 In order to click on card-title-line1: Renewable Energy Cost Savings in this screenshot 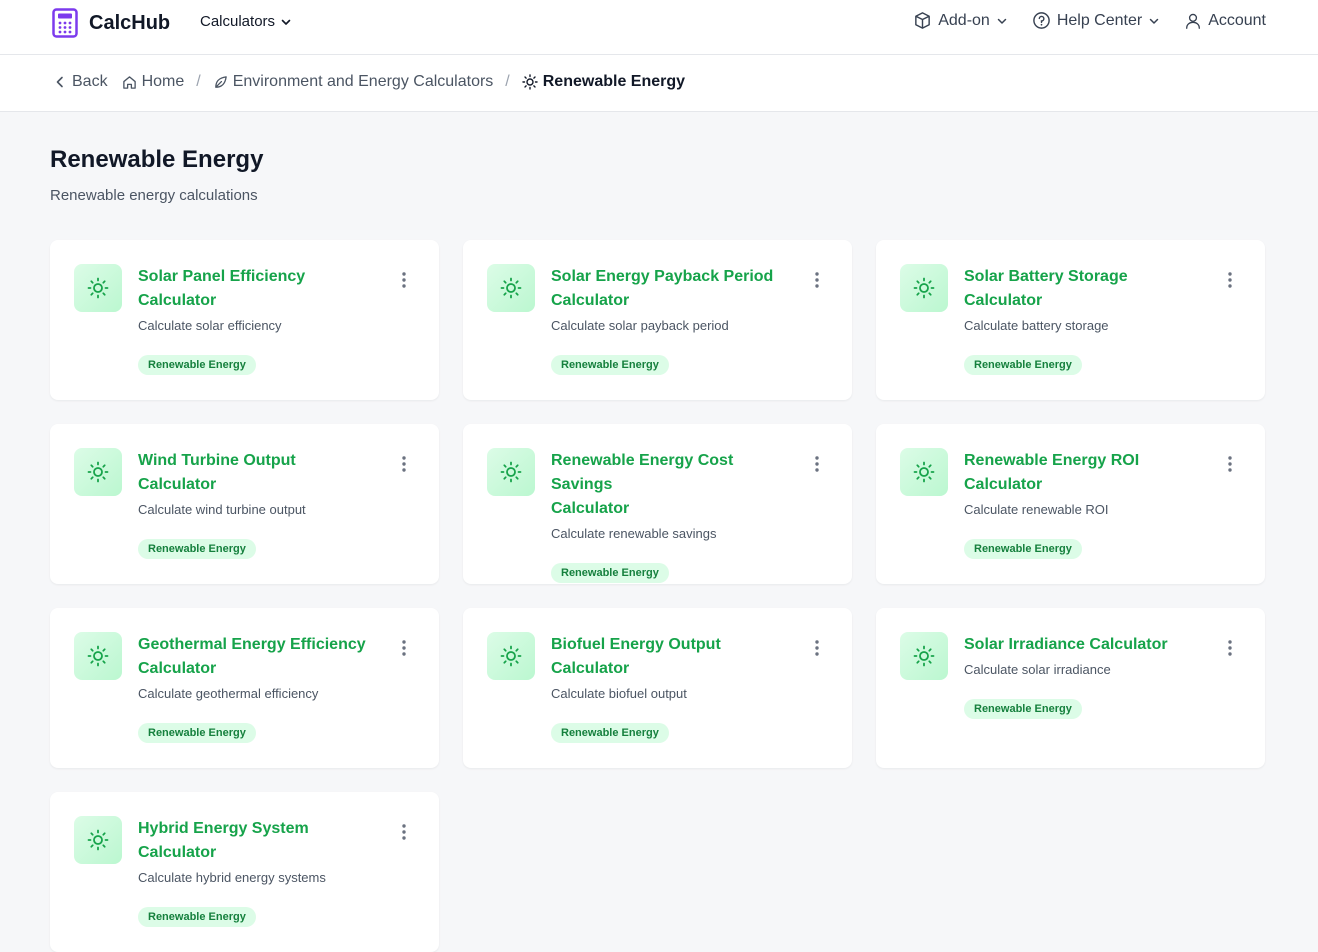, I will do `click(642, 472)`.